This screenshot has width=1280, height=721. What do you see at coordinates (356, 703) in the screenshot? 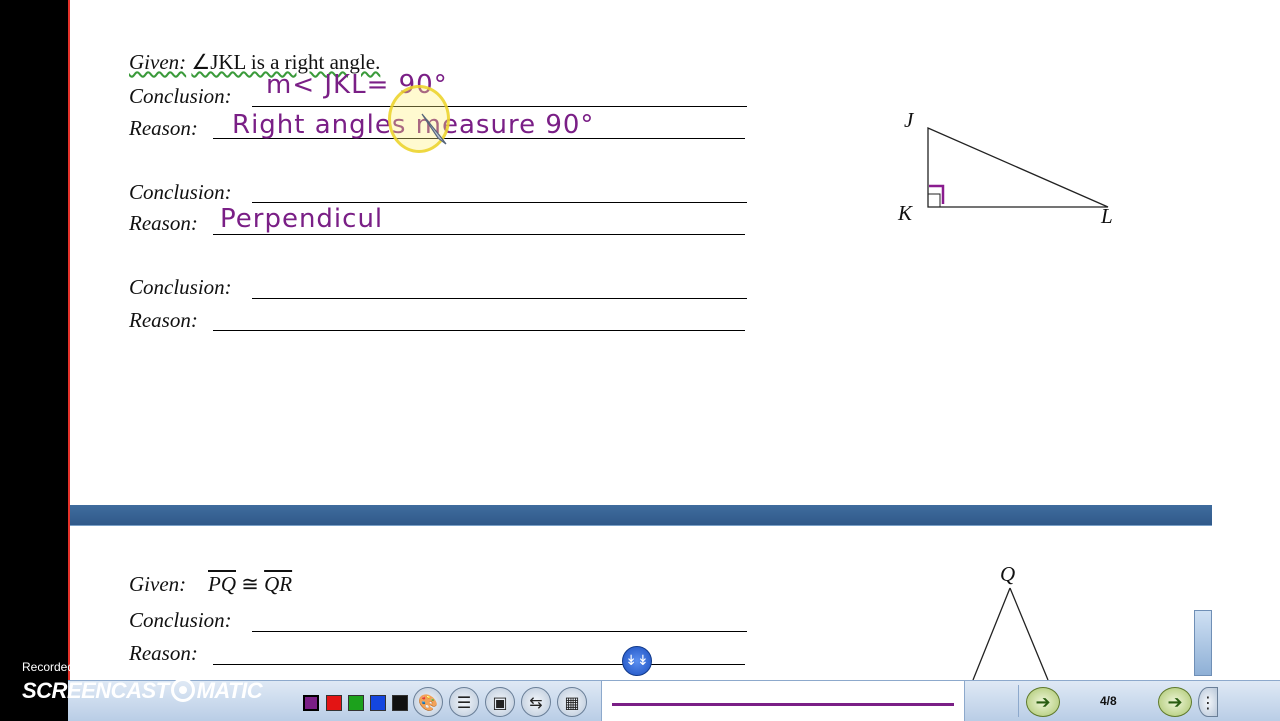
I see `color-swatch-green` at bounding box center [356, 703].